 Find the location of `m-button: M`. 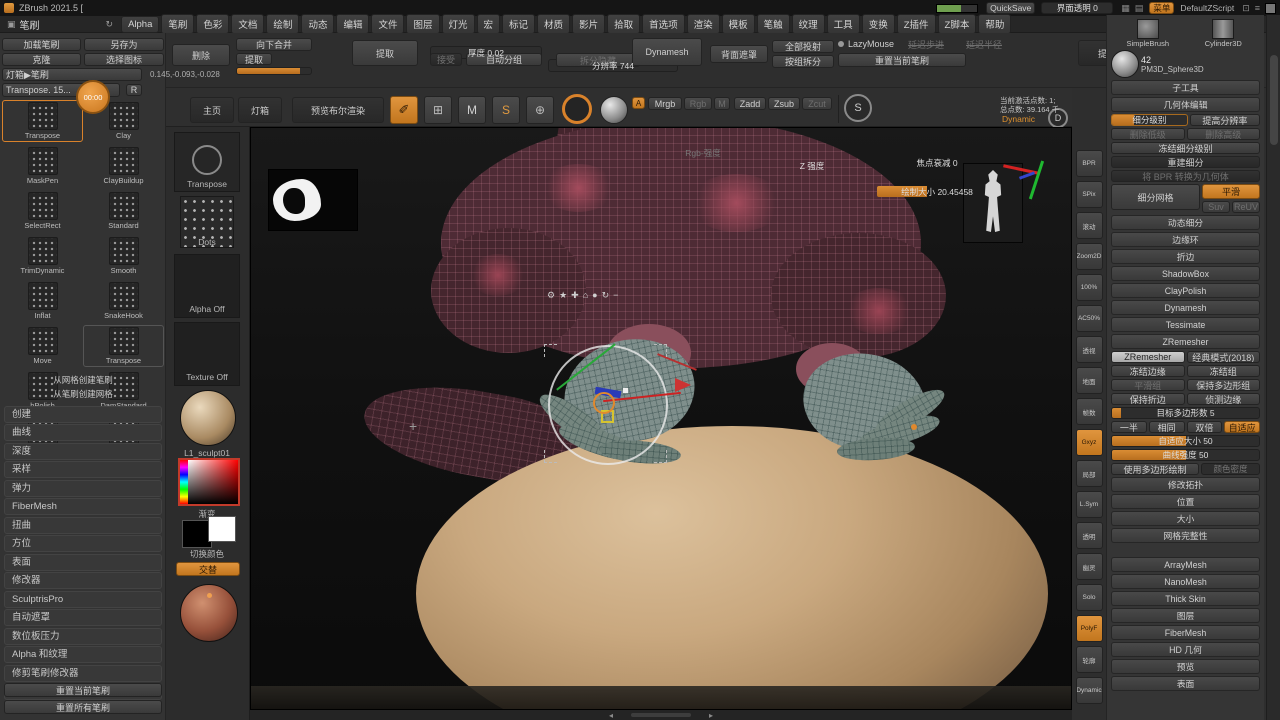

m-button: M is located at coordinates (722, 103).